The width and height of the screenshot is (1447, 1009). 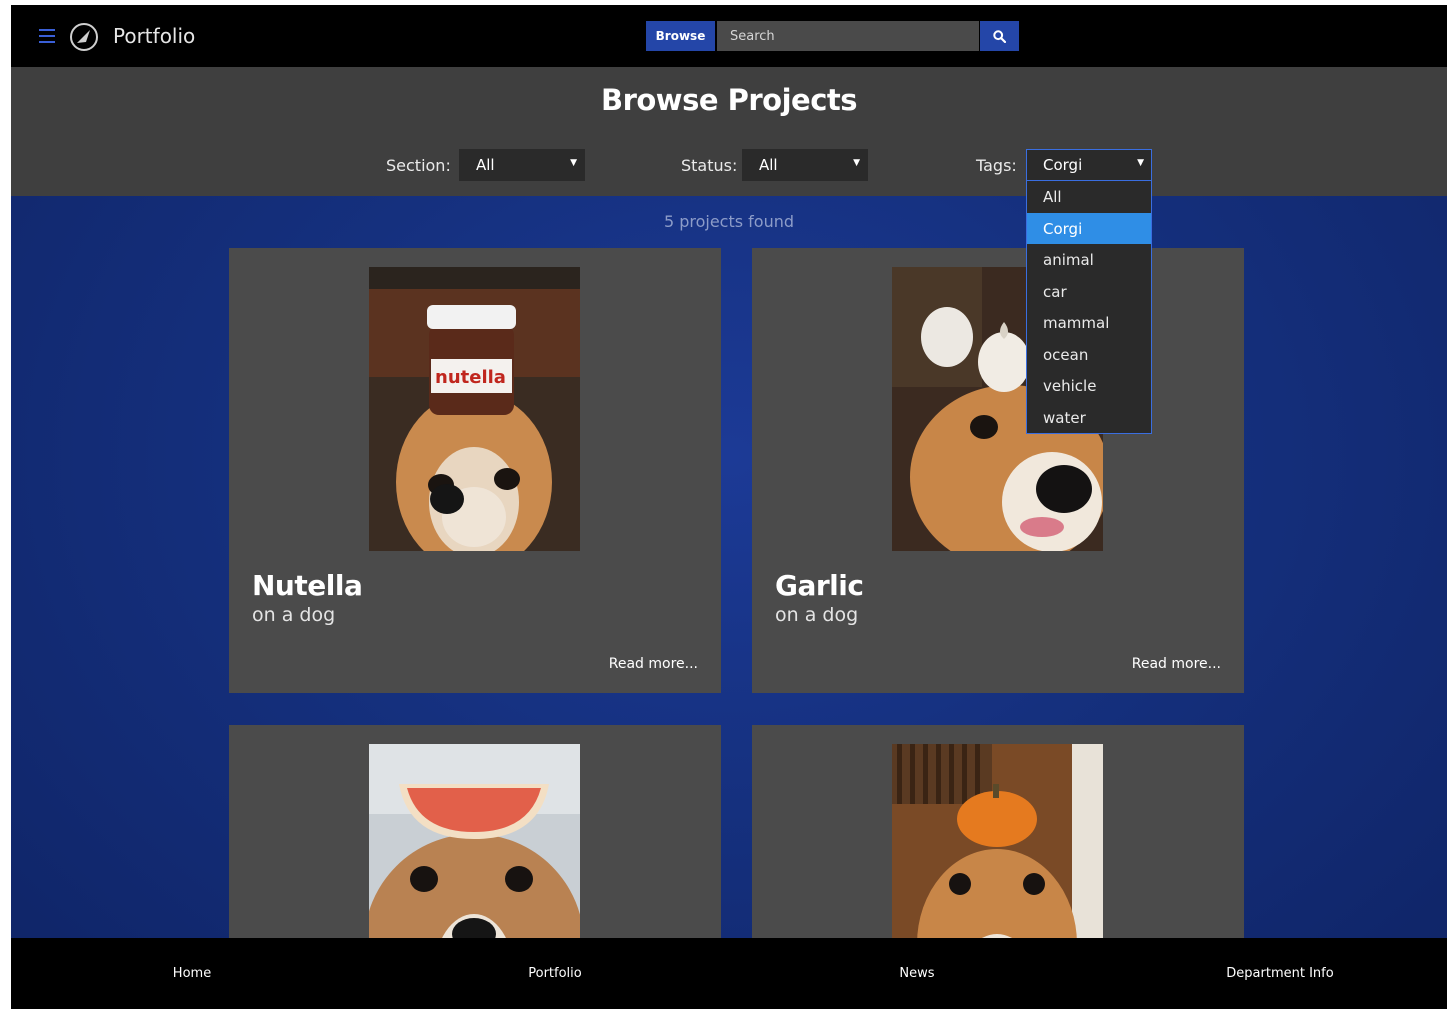 I want to click on tags-option-car: car, so click(x=1089, y=292).